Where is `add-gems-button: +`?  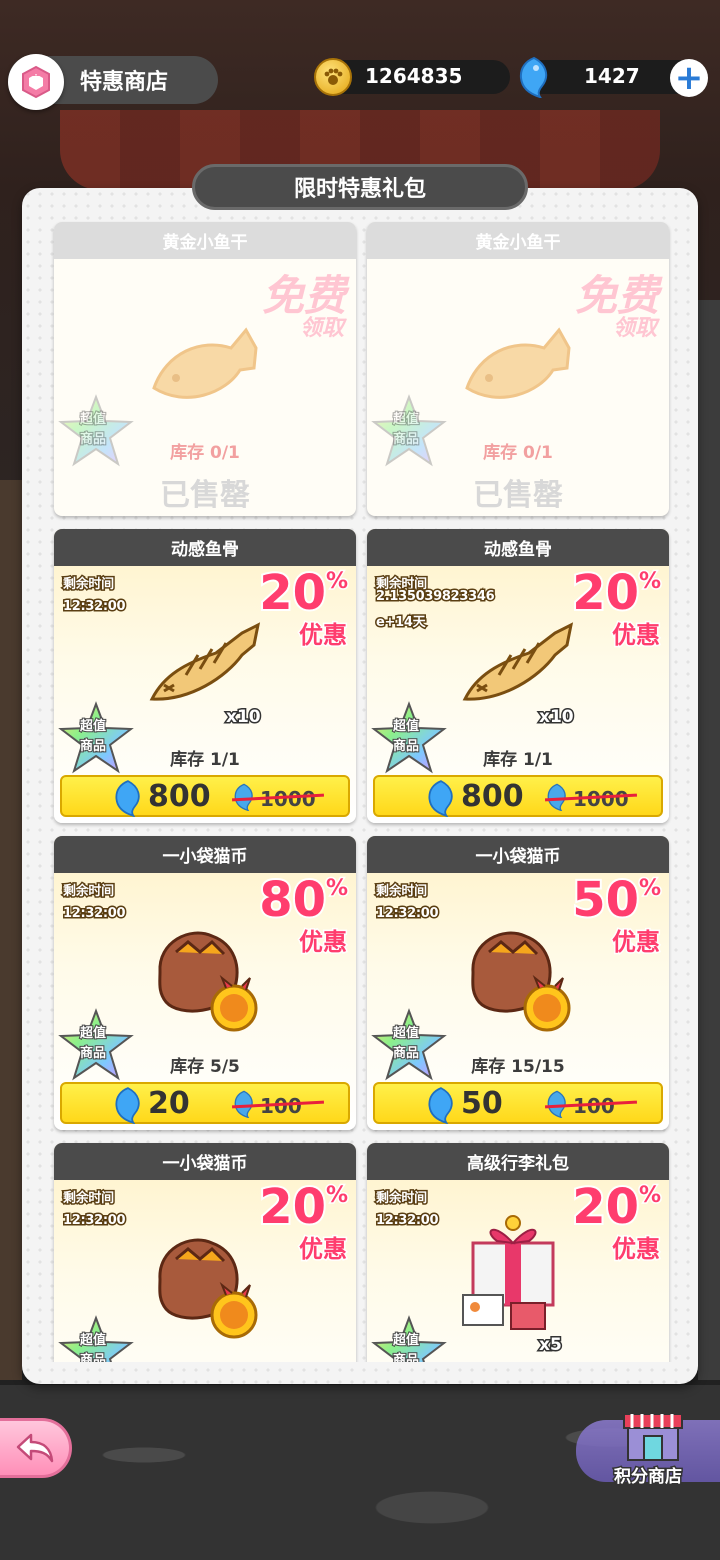
add-gems-button: + is located at coordinates (689, 78).